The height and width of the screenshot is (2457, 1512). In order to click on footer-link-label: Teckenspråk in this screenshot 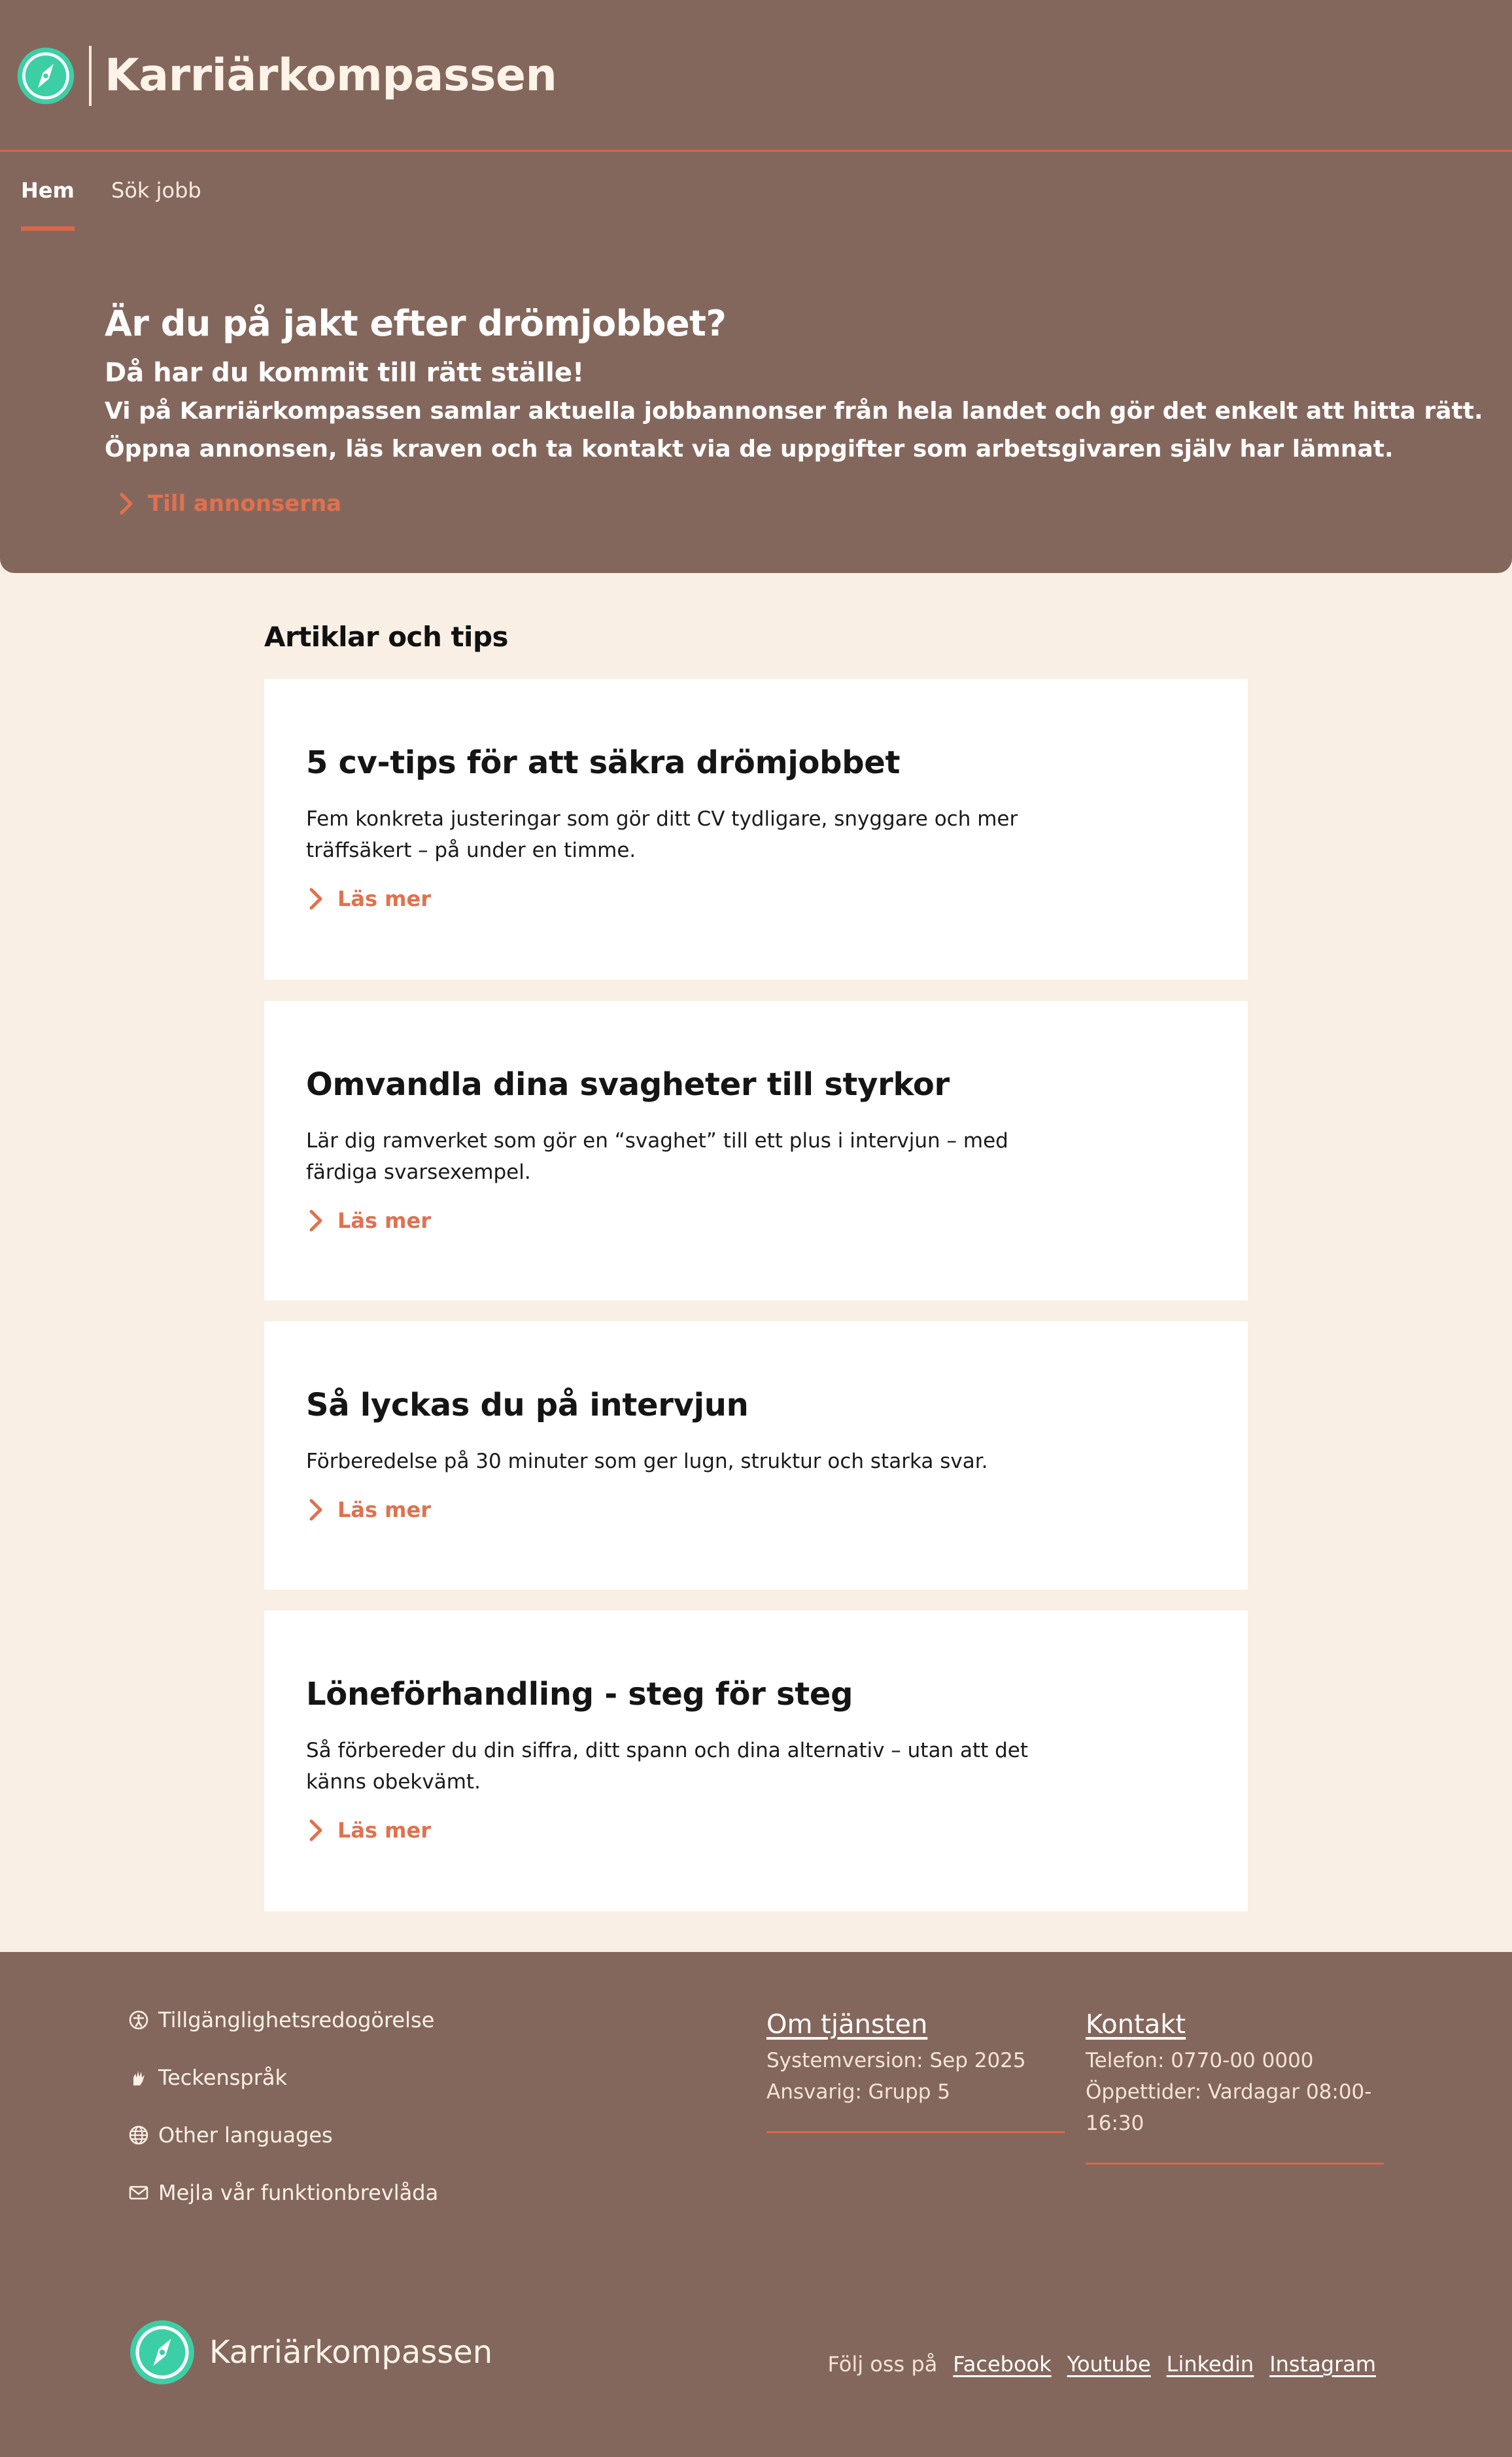, I will do `click(223, 2077)`.